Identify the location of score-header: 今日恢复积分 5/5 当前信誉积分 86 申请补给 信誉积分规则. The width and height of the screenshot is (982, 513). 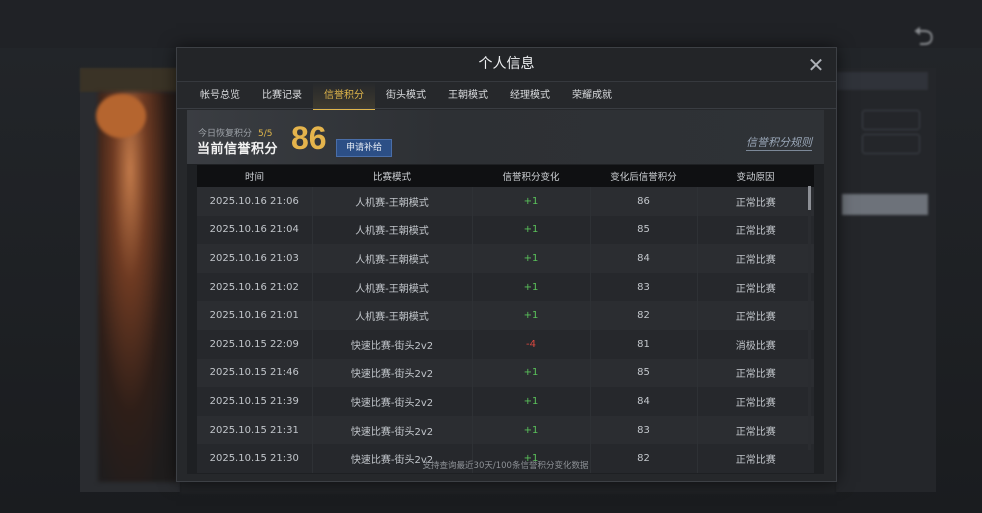
(505, 137).